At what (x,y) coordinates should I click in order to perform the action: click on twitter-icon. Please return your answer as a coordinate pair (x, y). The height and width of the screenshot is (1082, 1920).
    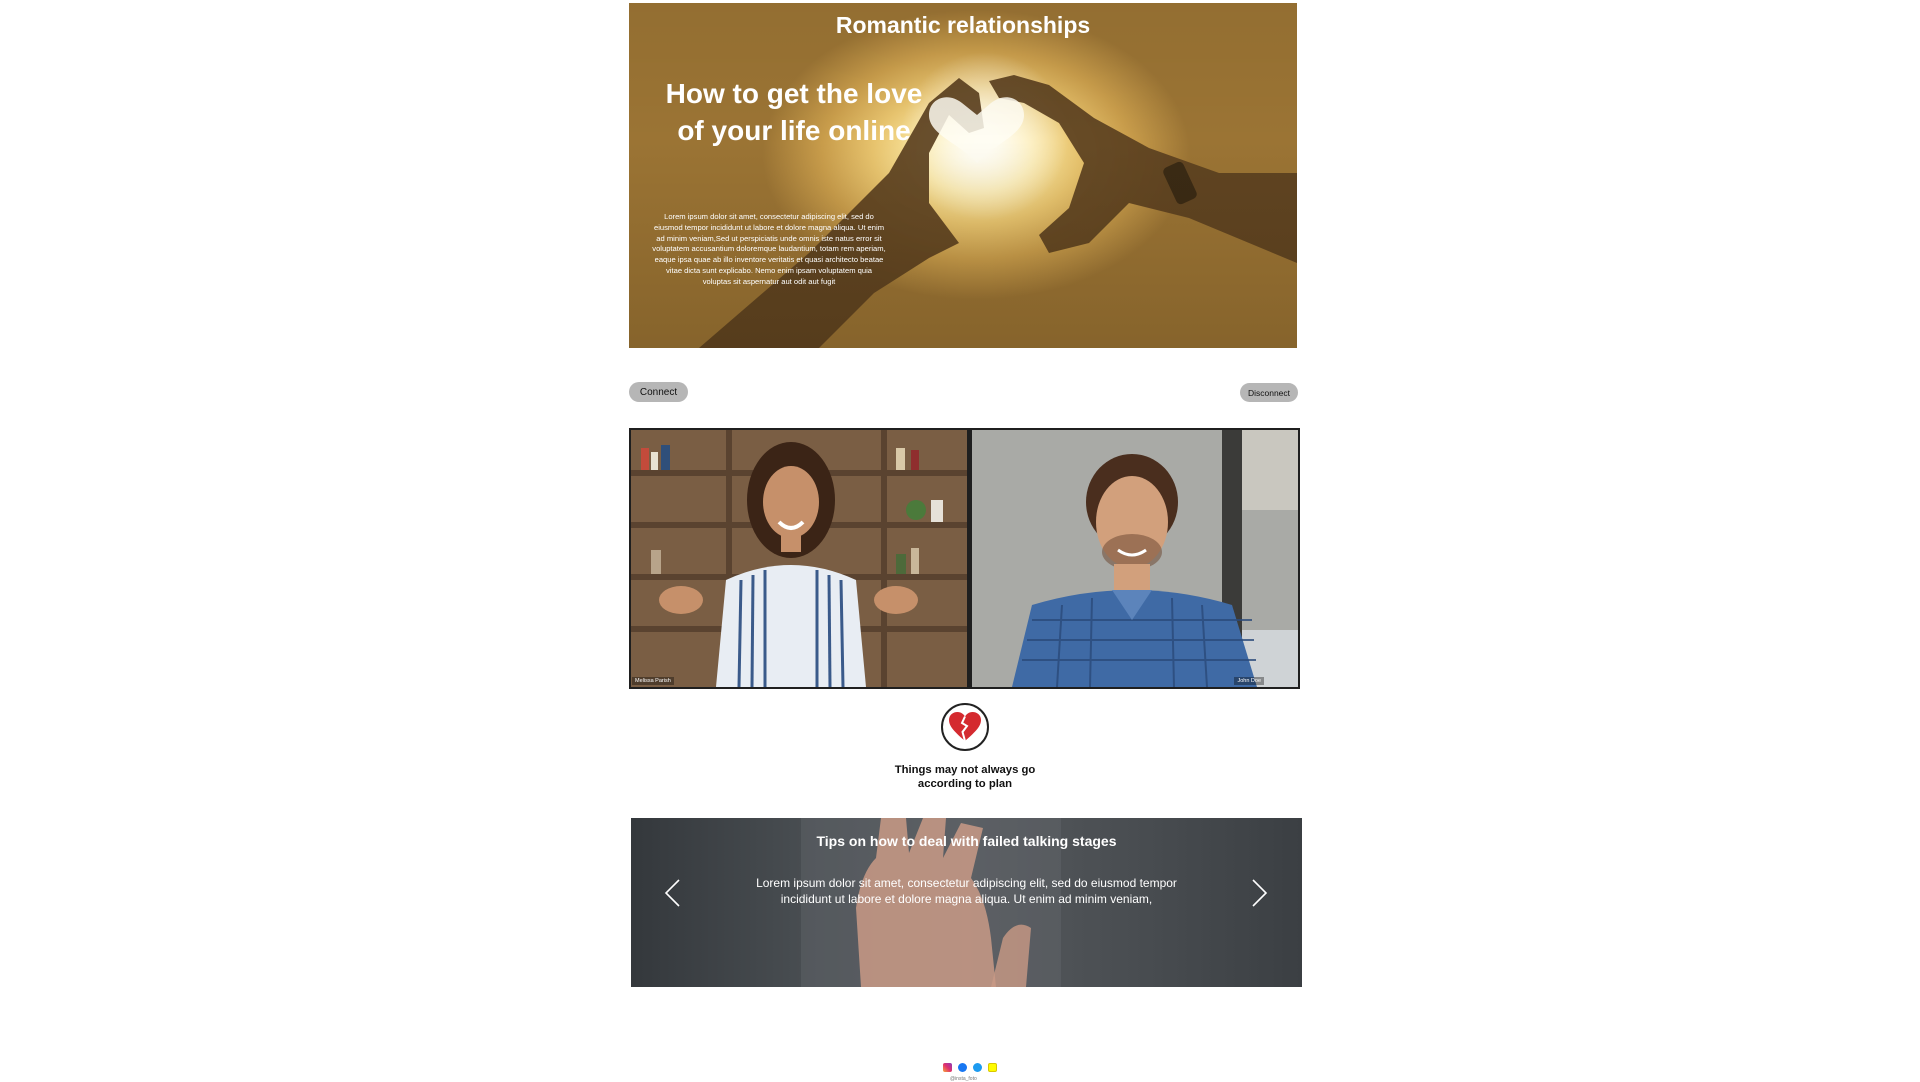
    Looking at the image, I should click on (977, 1067).